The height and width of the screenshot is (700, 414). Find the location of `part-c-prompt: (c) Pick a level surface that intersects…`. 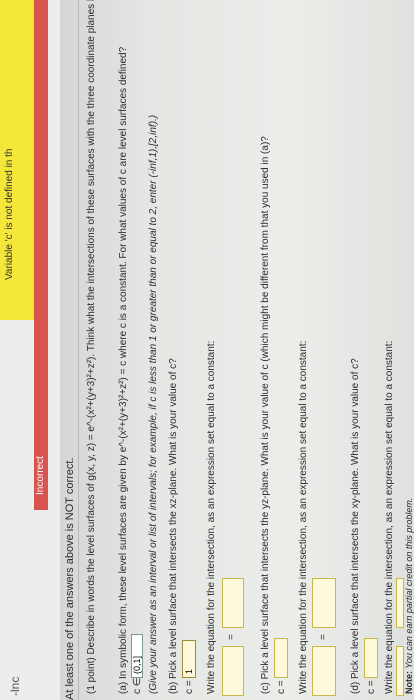

part-c-prompt: (c) Pick a level surface that intersects… is located at coordinates (265, 415).